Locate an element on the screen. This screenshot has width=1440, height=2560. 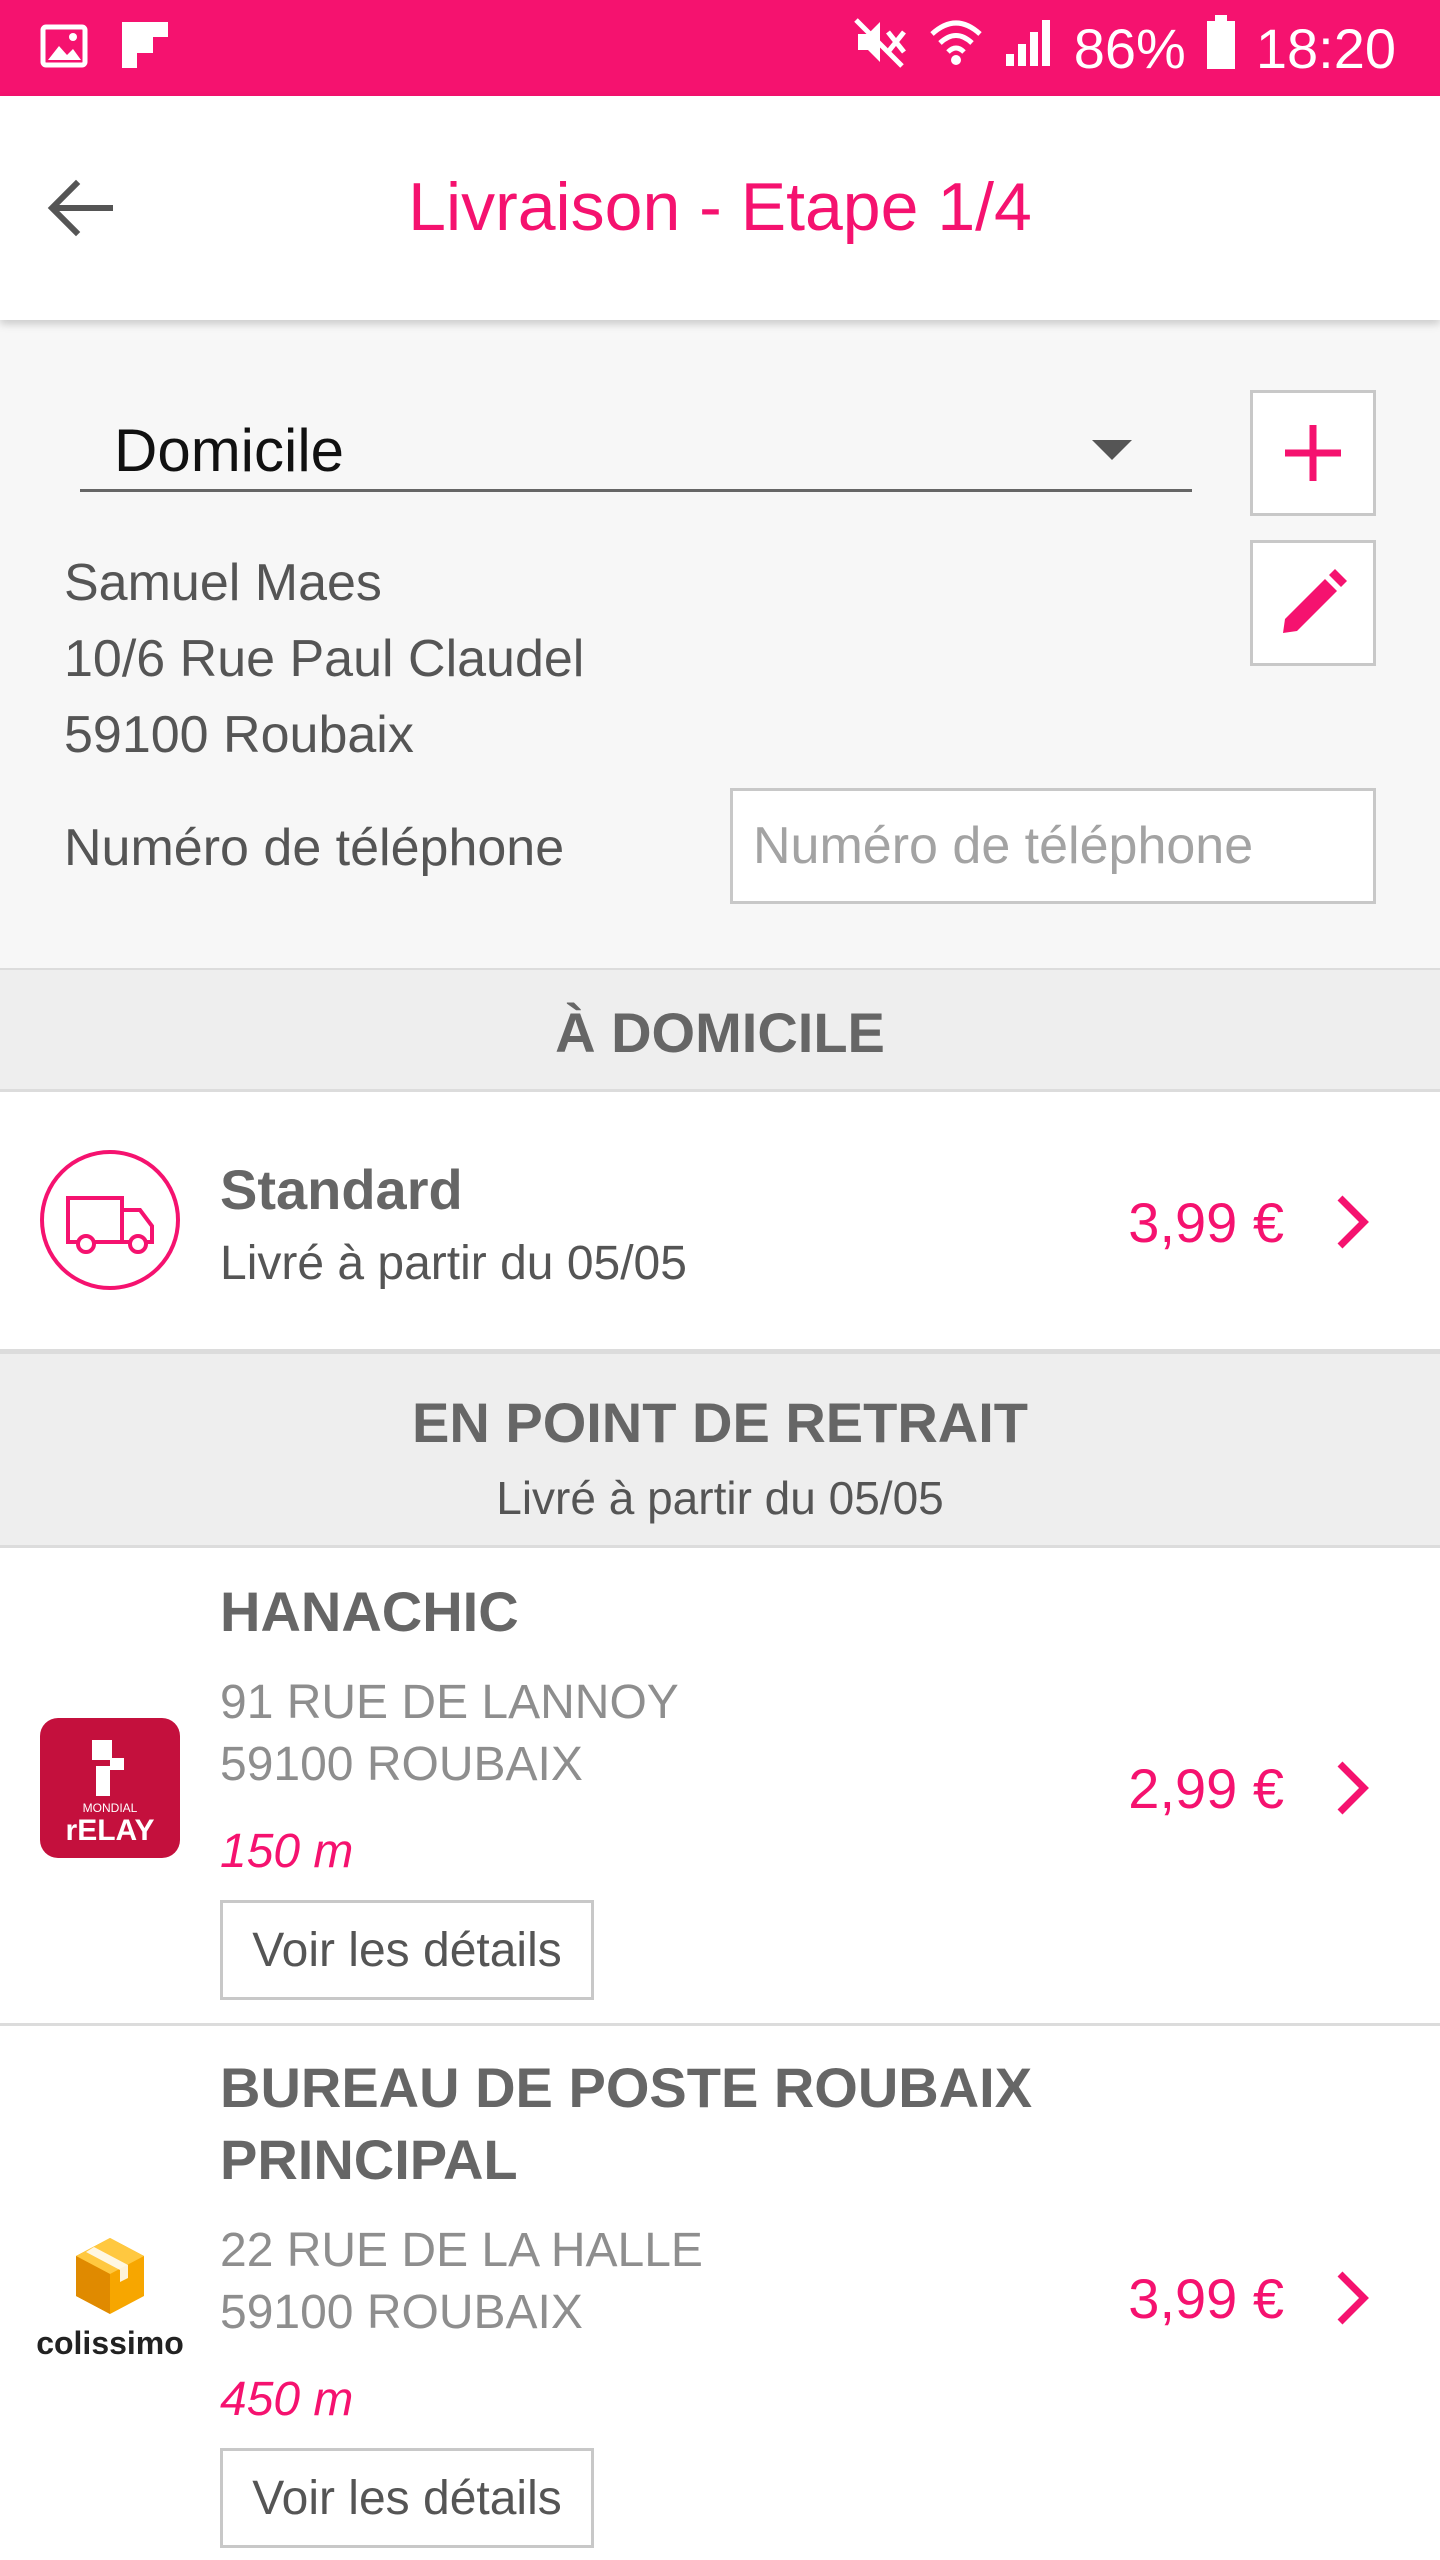
standard-price: 3,99 € is located at coordinates (1206, 1222).